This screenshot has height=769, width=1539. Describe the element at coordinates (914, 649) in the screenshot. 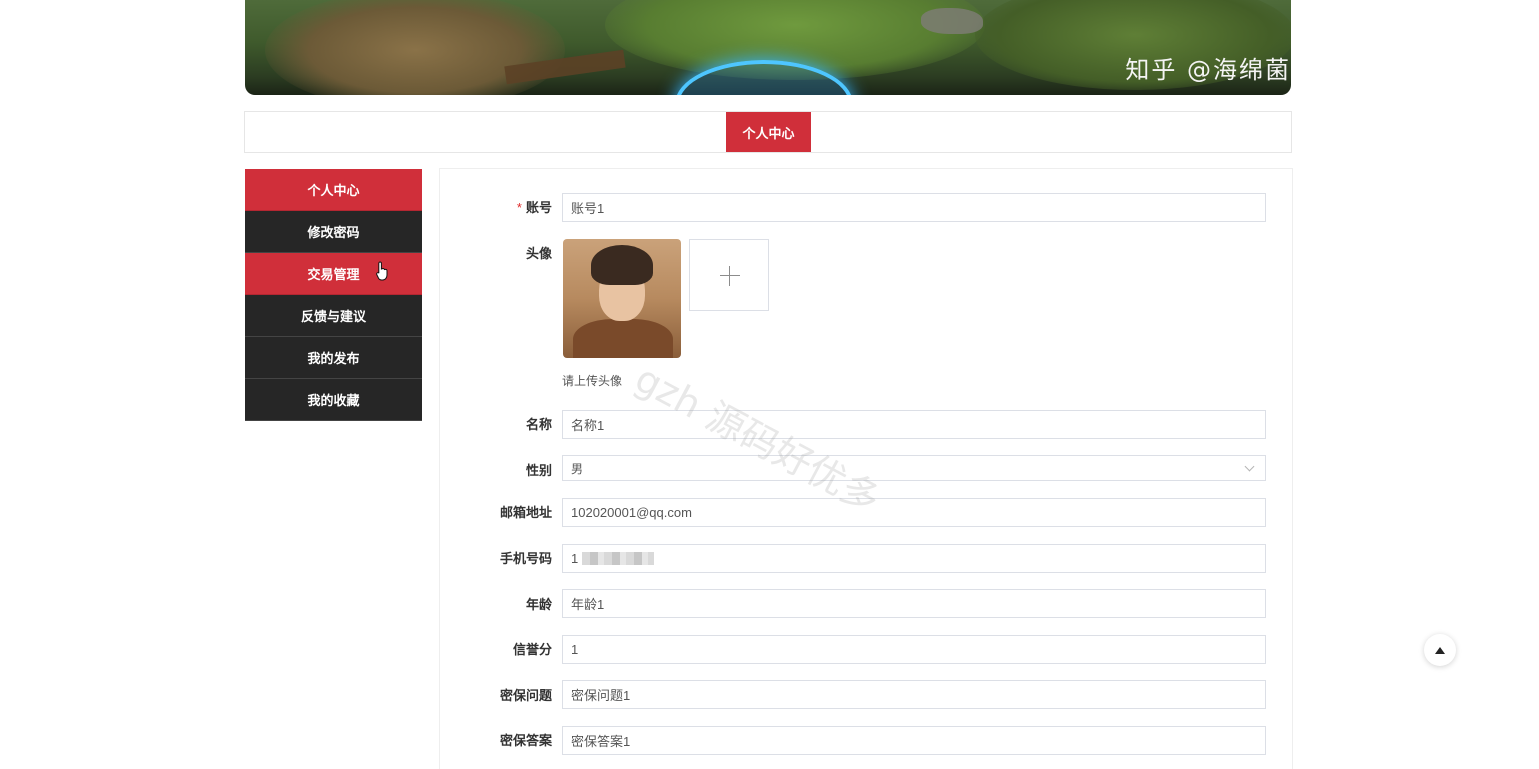

I see `credit-input: 1` at that location.